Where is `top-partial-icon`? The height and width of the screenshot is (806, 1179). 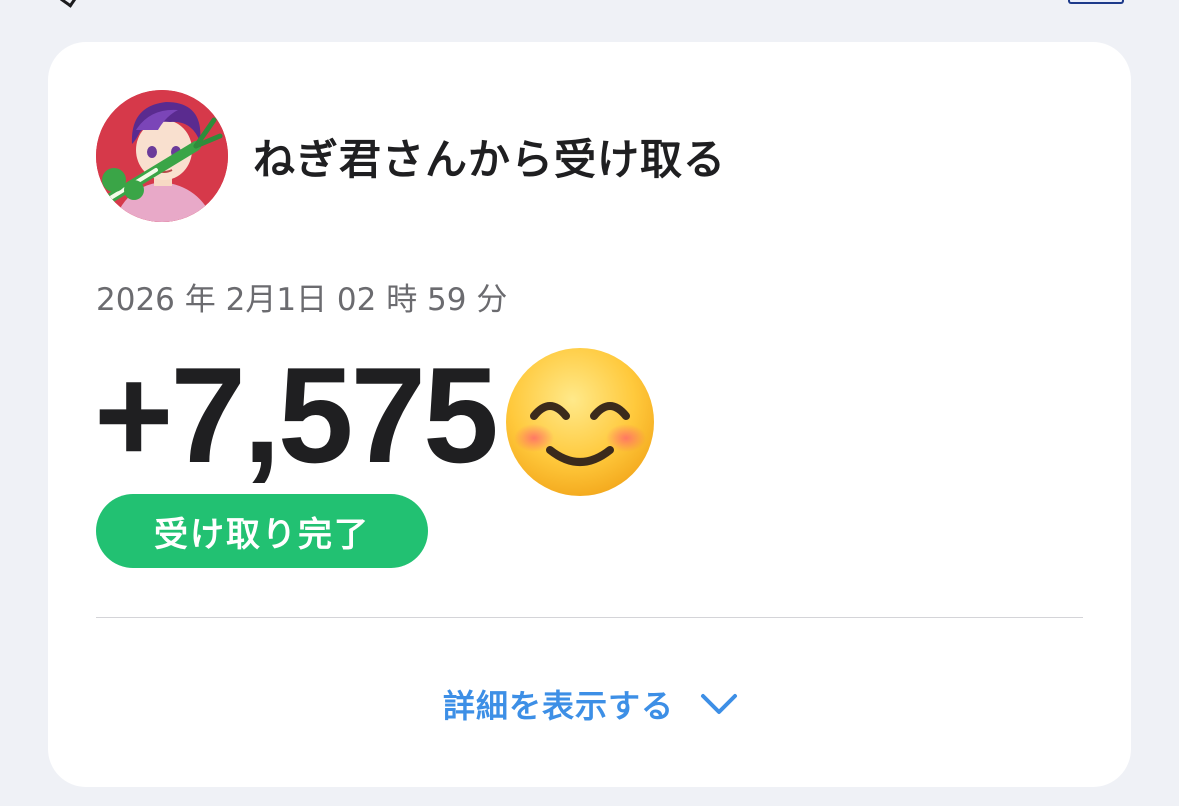
top-partial-icon is located at coordinates (68, 4).